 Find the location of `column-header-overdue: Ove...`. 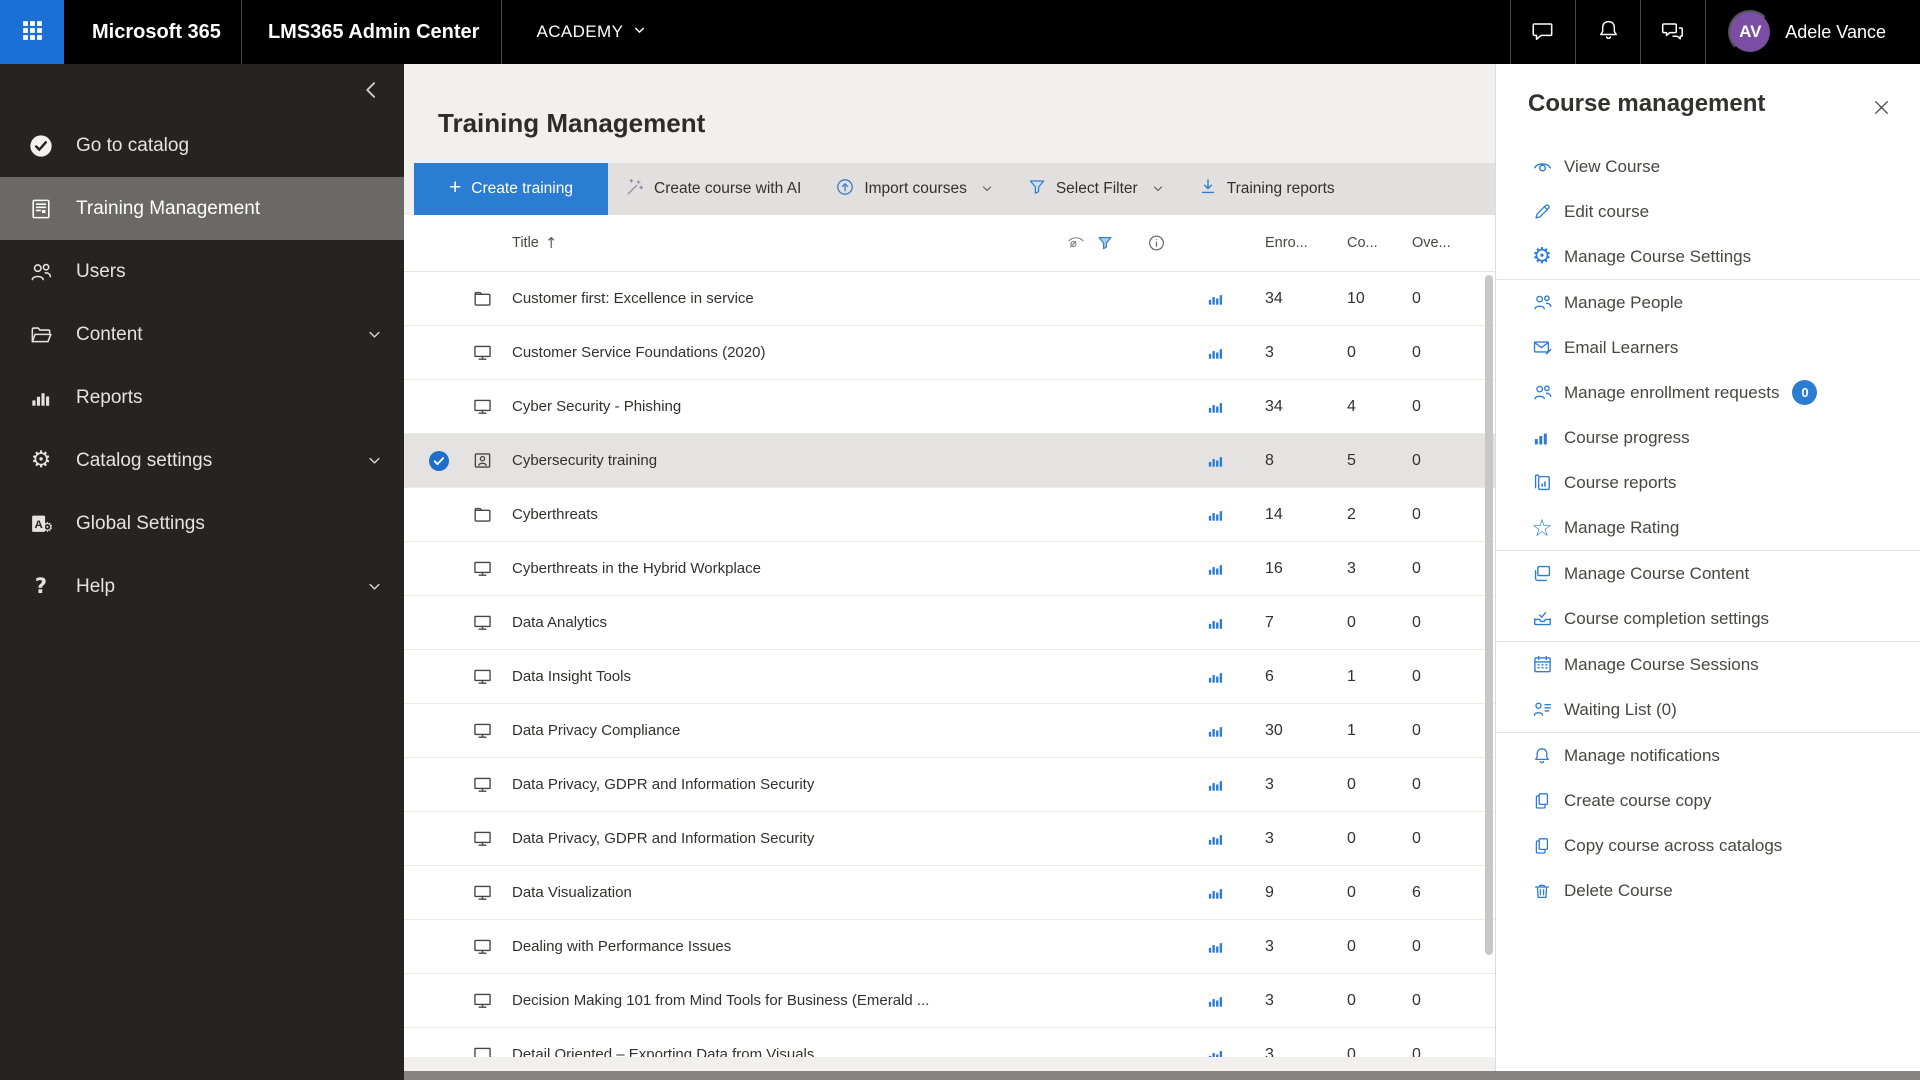

column-header-overdue: Ove... is located at coordinates (1450, 243).